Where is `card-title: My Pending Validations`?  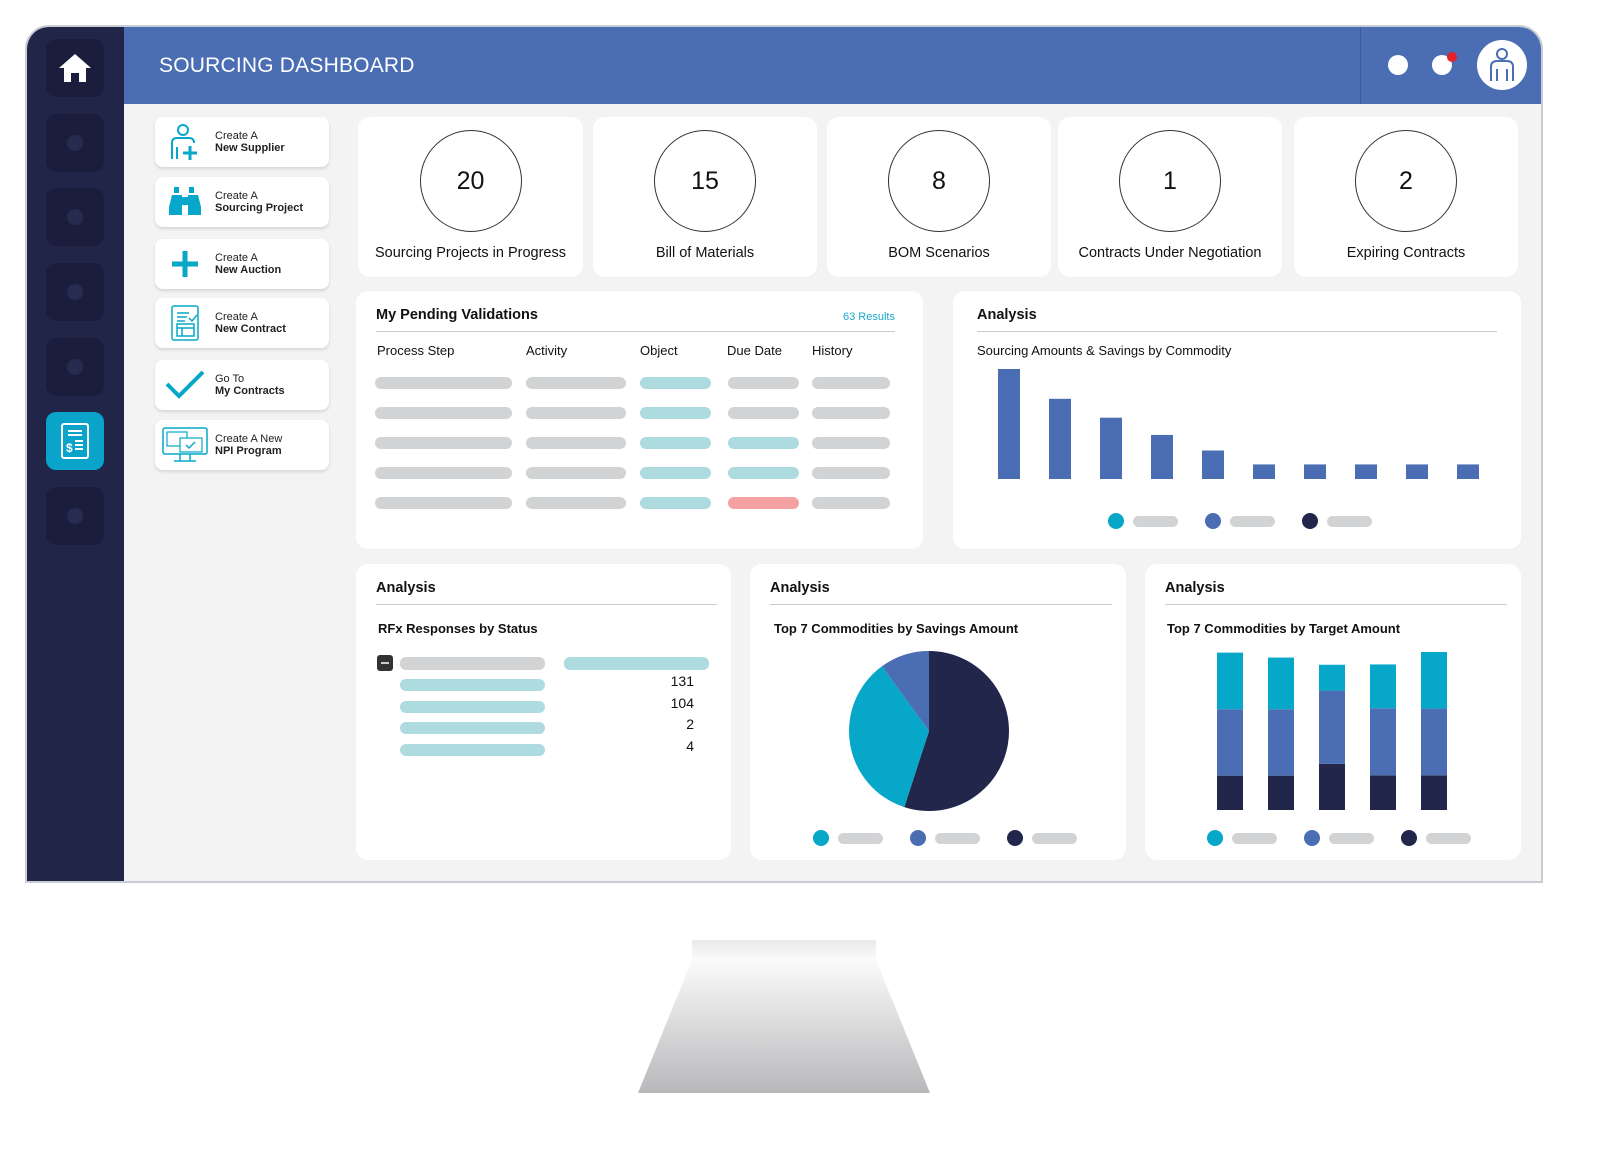 card-title: My Pending Validations is located at coordinates (457, 315).